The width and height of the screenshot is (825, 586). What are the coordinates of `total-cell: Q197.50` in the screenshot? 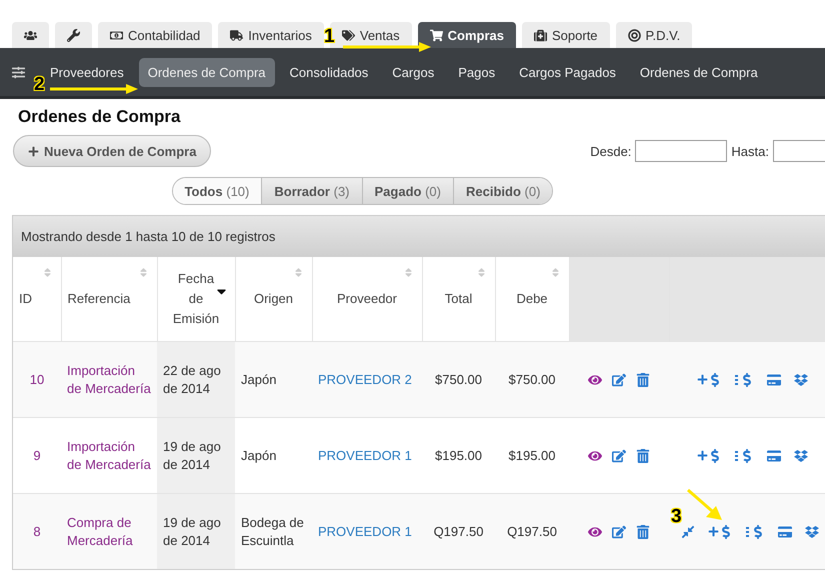 It's located at (459, 531).